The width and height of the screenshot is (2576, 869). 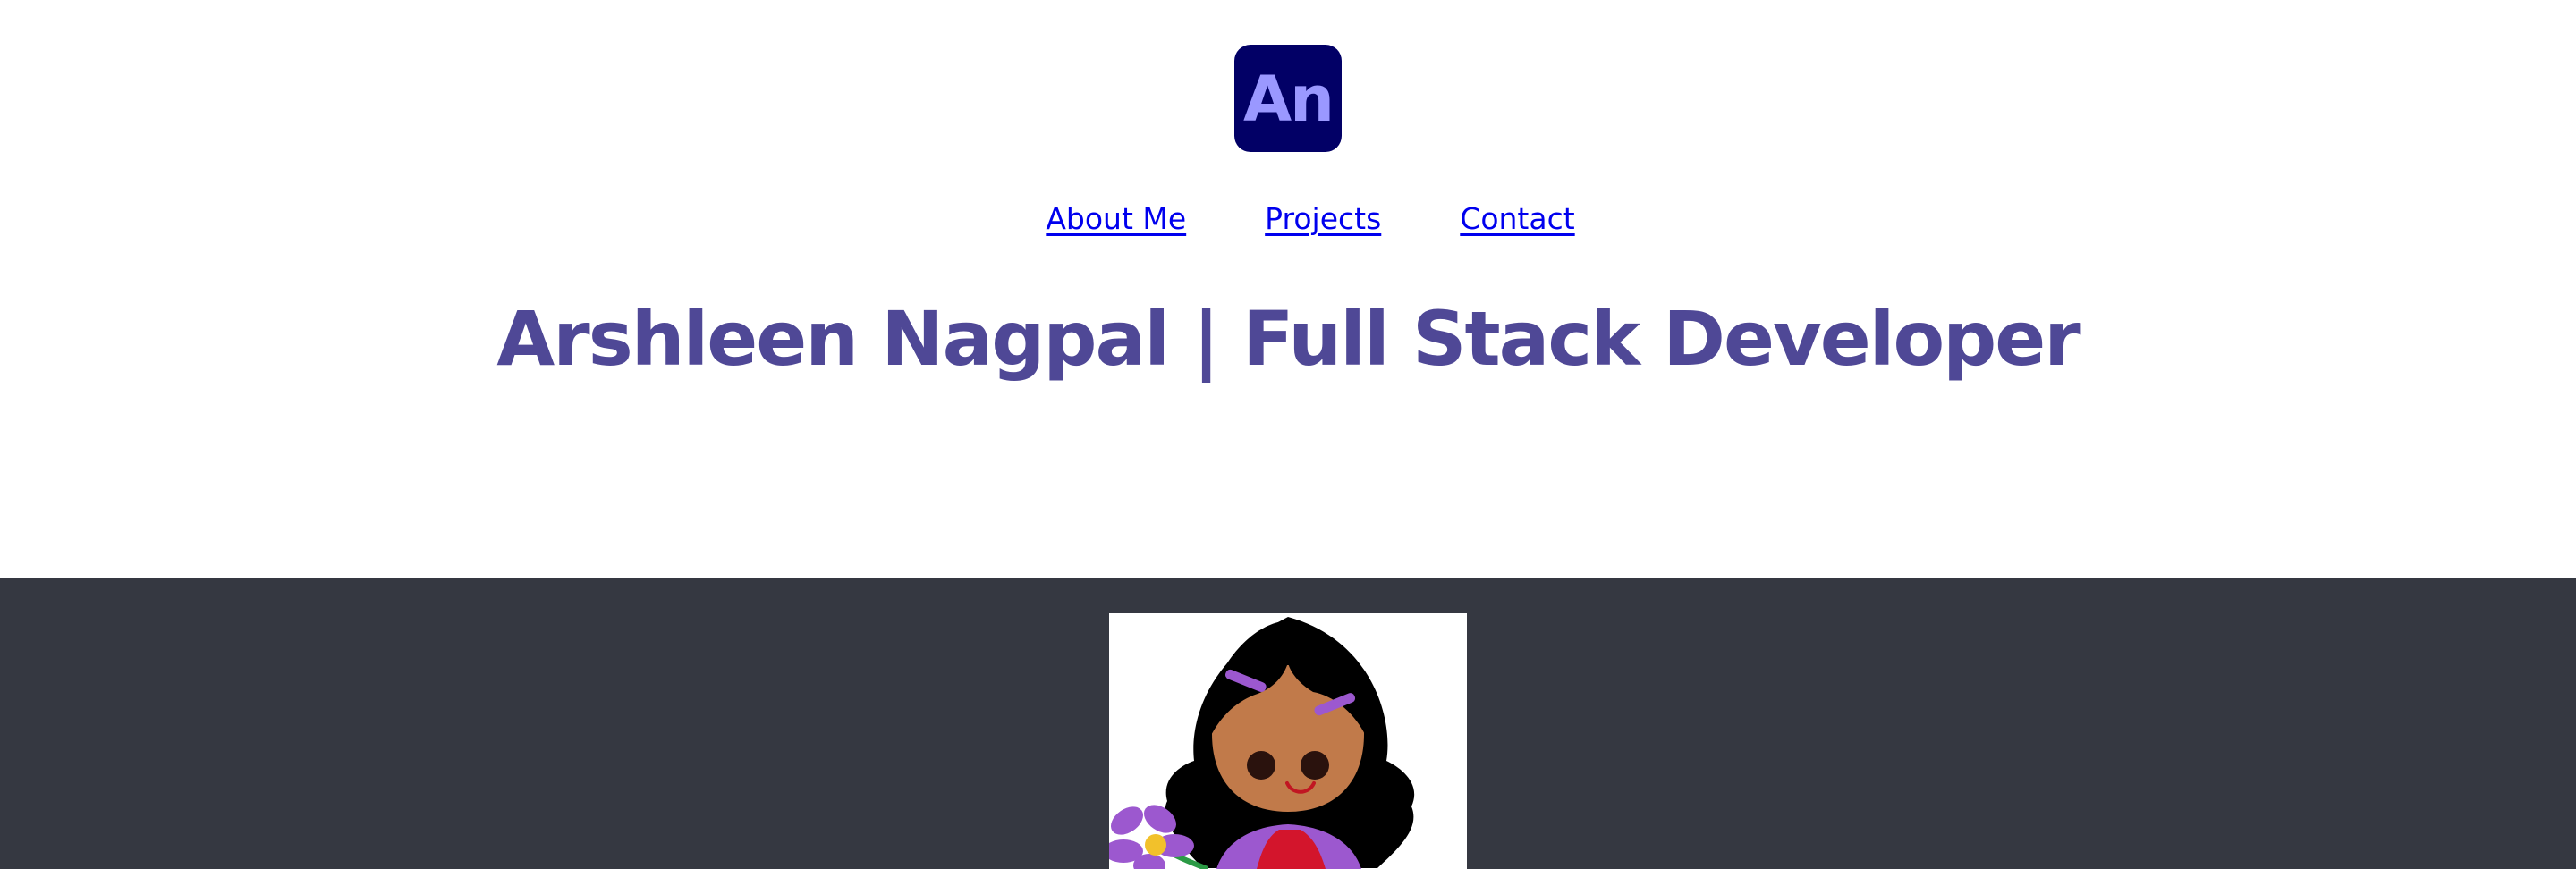 What do you see at coordinates (1323, 219) in the screenshot?
I see `nav-link-projects: Projects` at bounding box center [1323, 219].